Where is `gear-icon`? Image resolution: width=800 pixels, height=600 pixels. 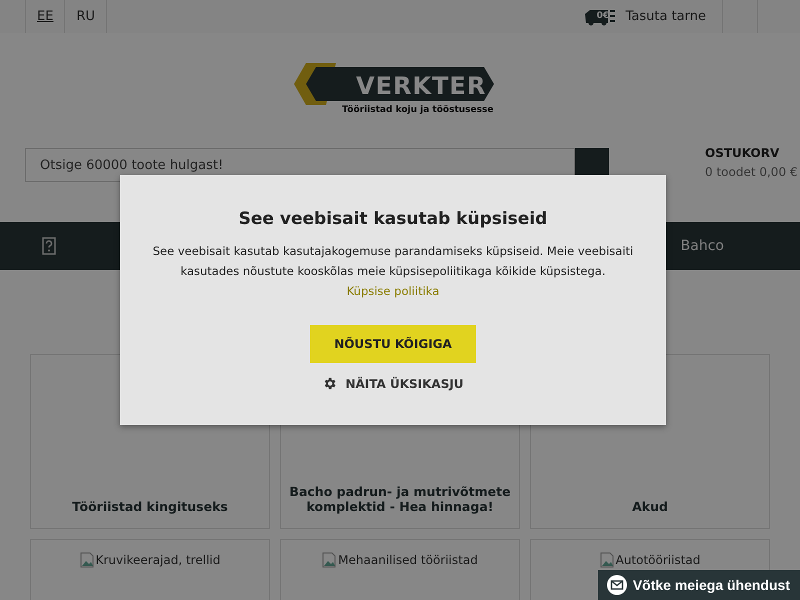
gear-icon is located at coordinates (330, 383).